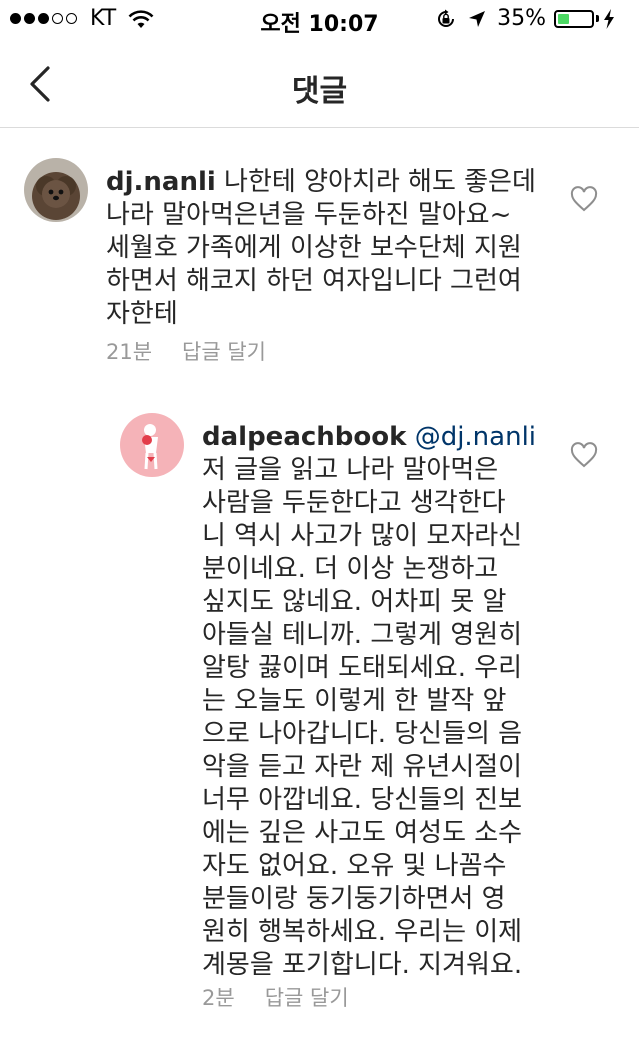  Describe the element at coordinates (319, 91) in the screenshot. I see `page-title: 댓글` at that location.